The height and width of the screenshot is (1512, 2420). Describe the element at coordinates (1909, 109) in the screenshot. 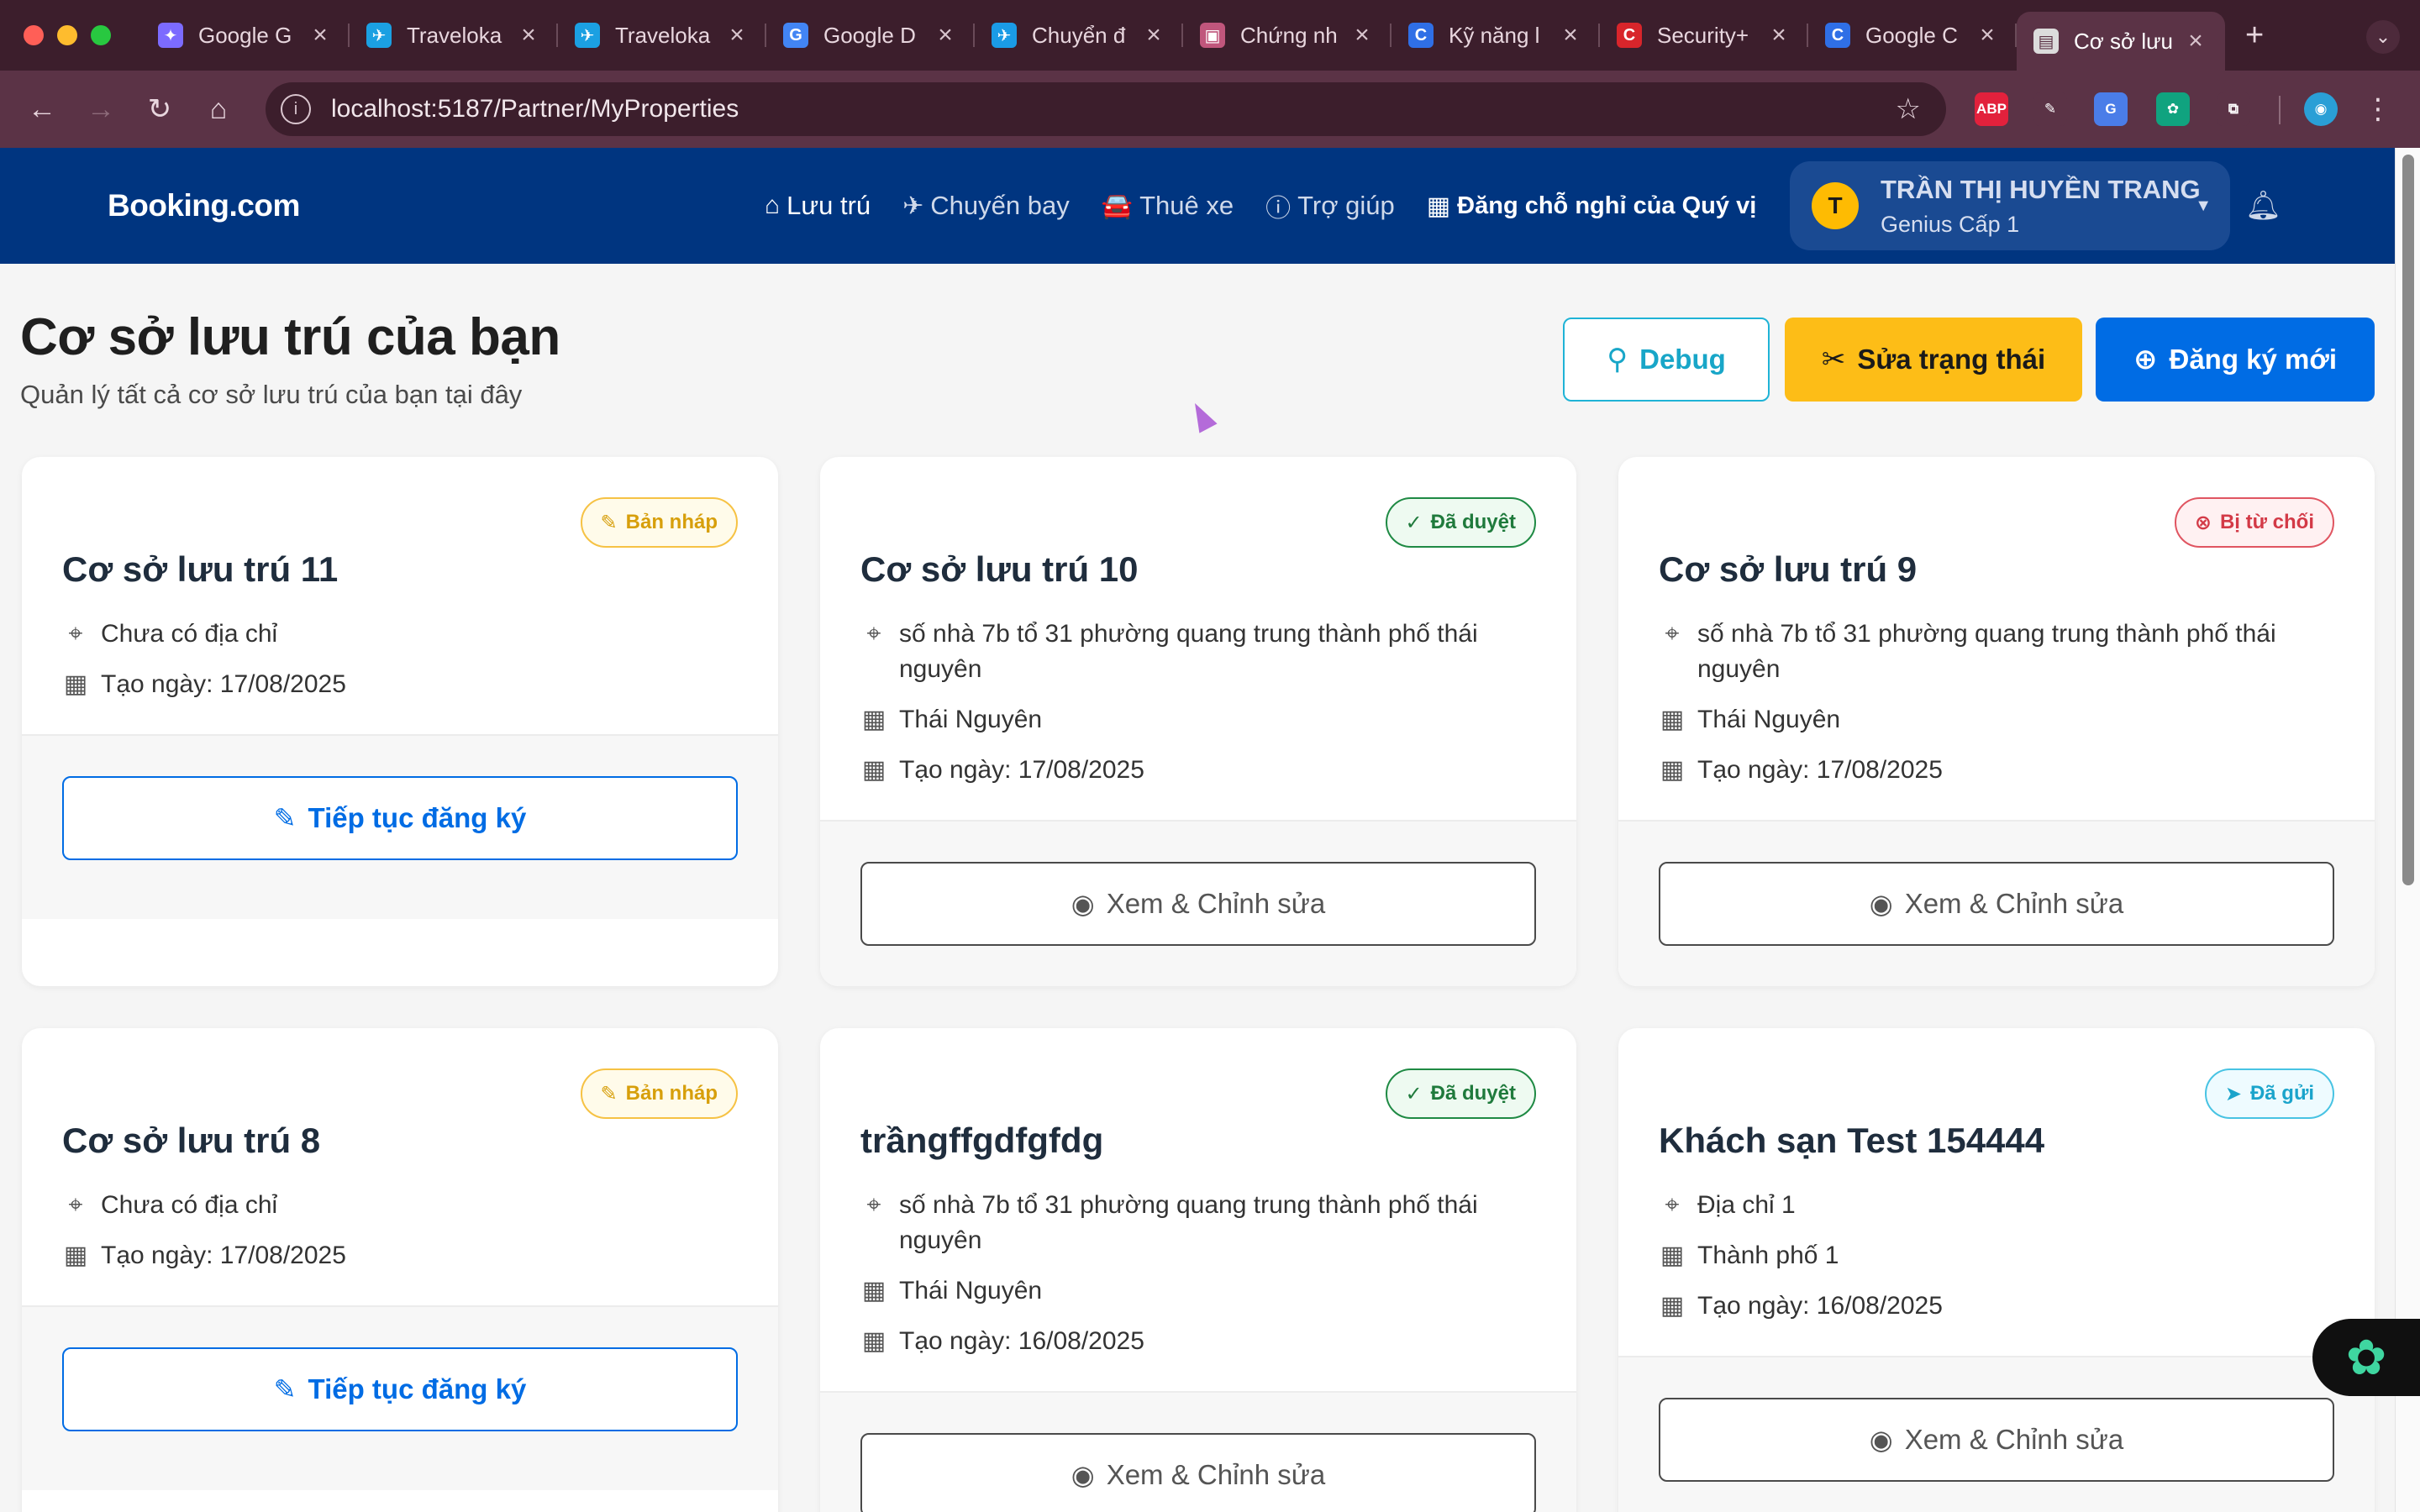

I see `bookmark-star-icon: ☆` at that location.